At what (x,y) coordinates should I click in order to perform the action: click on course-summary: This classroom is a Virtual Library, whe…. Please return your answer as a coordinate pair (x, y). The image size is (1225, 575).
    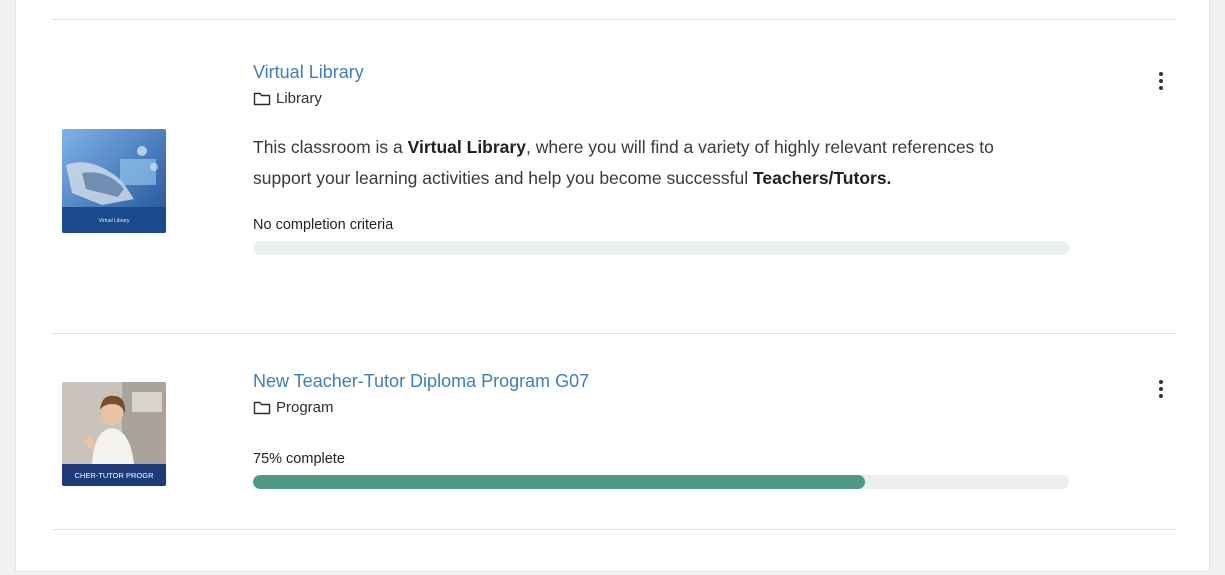
    Looking at the image, I should click on (633, 163).